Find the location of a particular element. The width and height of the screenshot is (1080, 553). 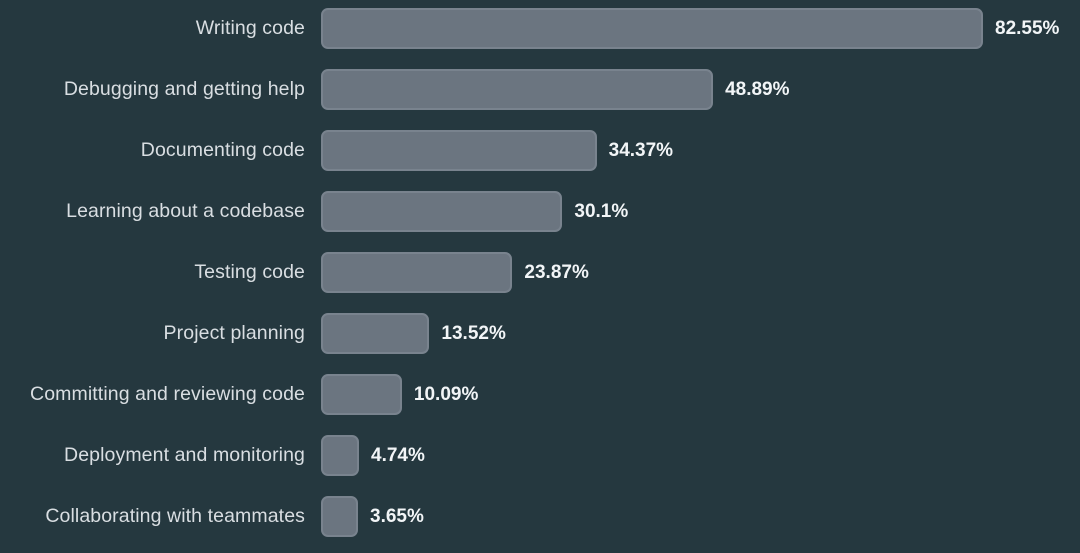

bar-row: Testing code 23.87% is located at coordinates (540, 272).